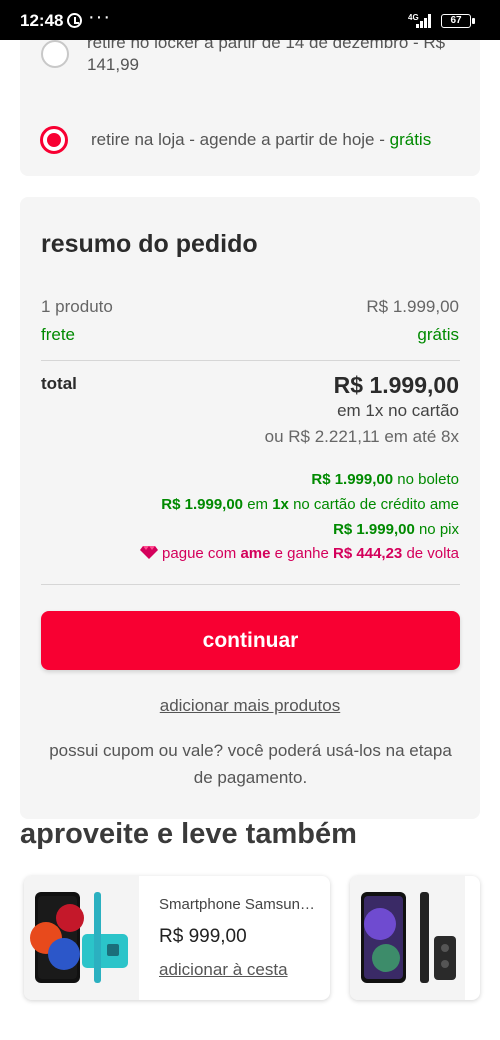 This screenshot has width=500, height=1040. Describe the element at coordinates (425, 21) in the screenshot. I see `signal-icon` at that location.